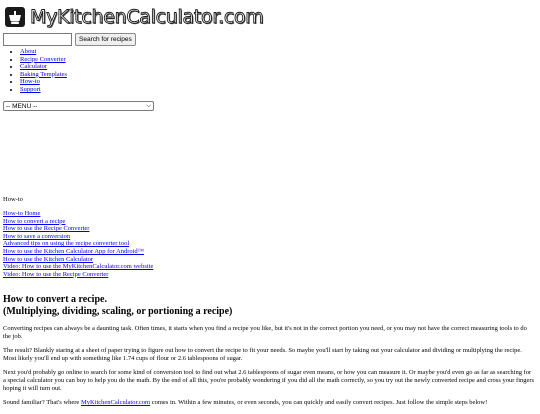  I want to click on nav-link-baking-templates: Baking Templates, so click(43, 74).